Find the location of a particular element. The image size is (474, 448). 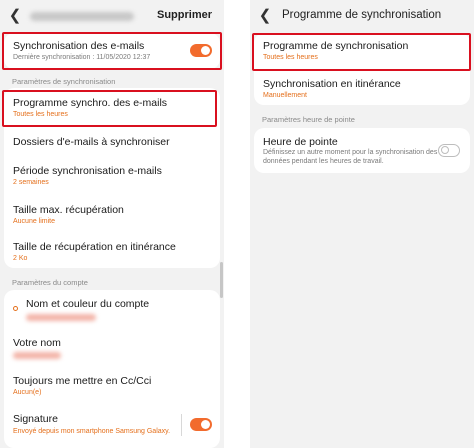

list-item-max-size: Taille max. récupération Aucune limite is located at coordinates (112, 214).